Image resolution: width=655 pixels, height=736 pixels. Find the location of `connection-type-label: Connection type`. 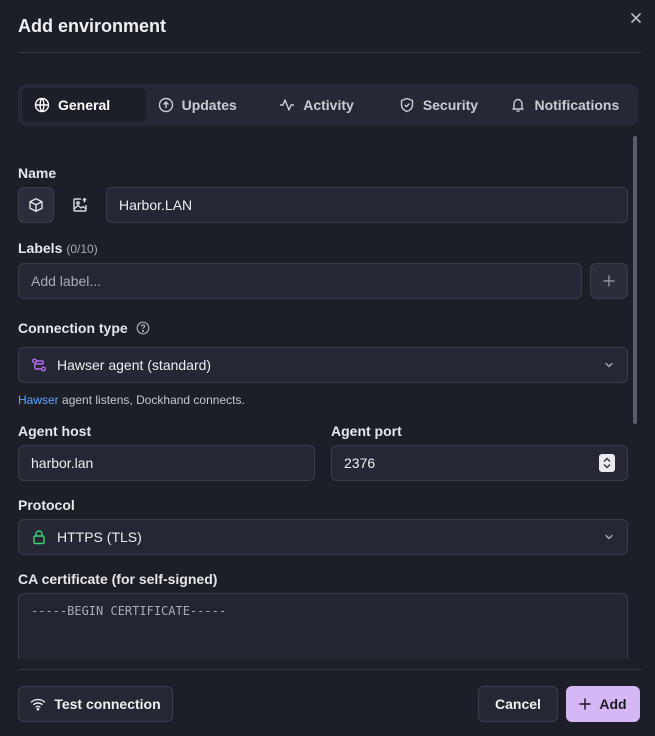

connection-type-label: Connection type is located at coordinates (84, 328).